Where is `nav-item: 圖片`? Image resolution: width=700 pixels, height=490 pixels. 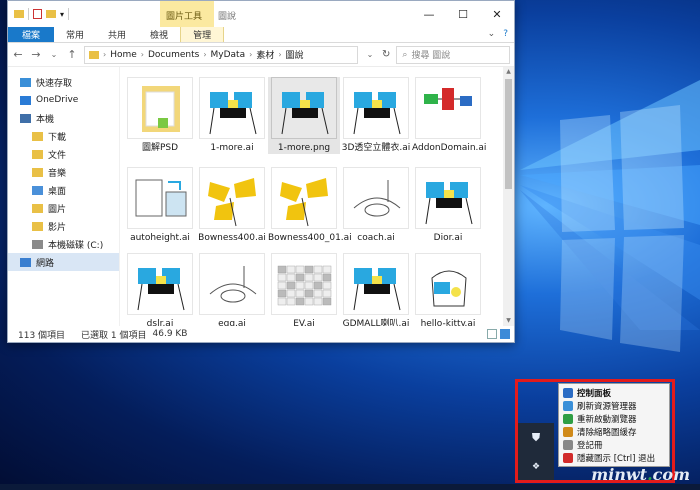 nav-item: 圖片 is located at coordinates (63, 208).